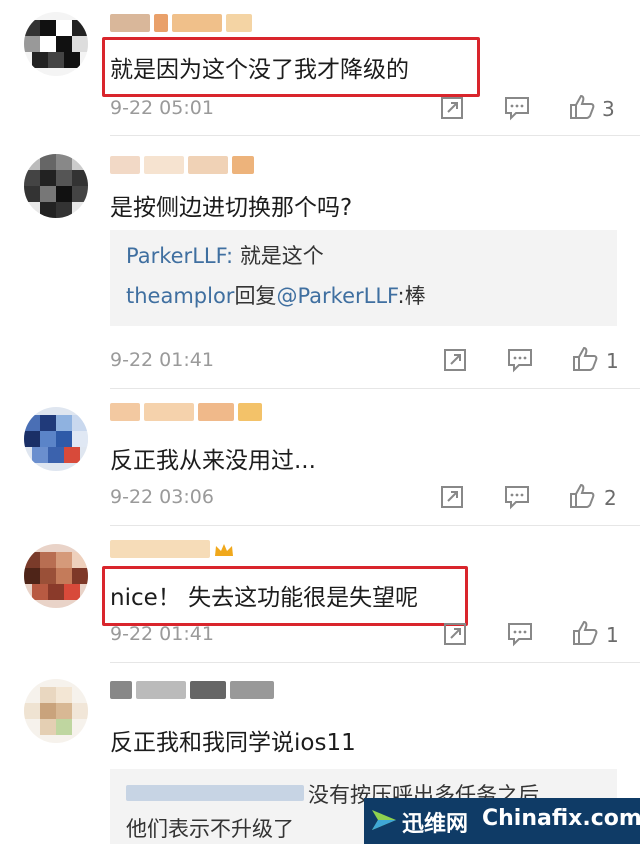 The image size is (640, 844). I want to click on reply-user-link: ParkerLLF, so click(176, 256).